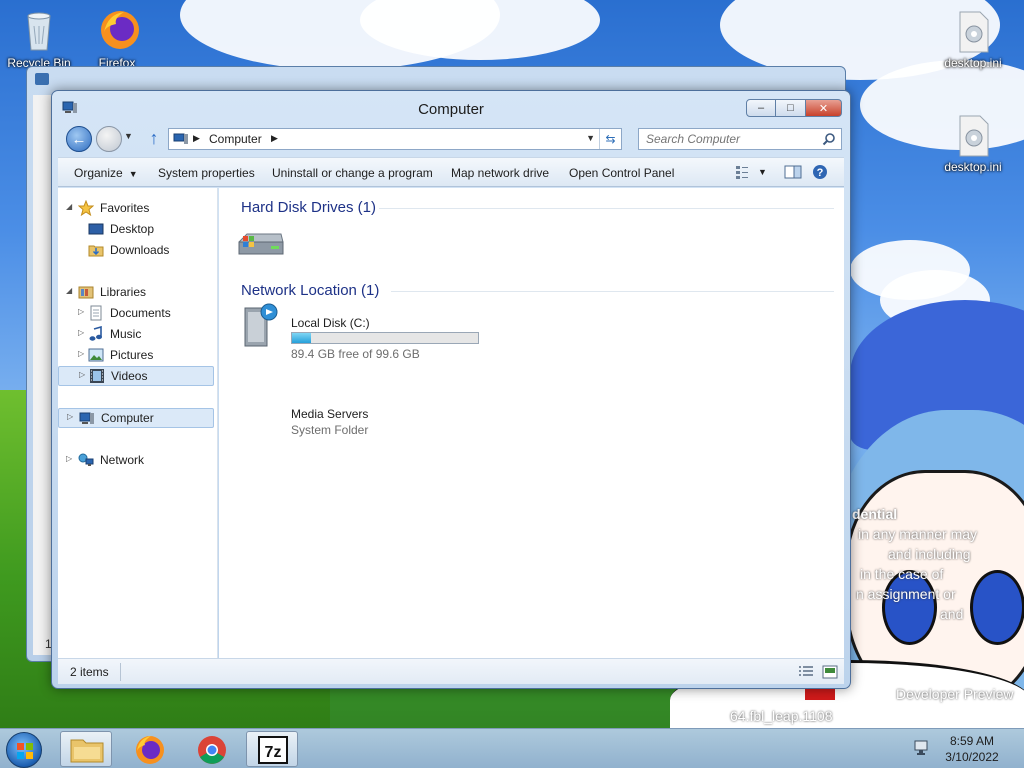 The image size is (1024, 768). I want to click on nav-item-videos: ▷ Videos, so click(136, 376).